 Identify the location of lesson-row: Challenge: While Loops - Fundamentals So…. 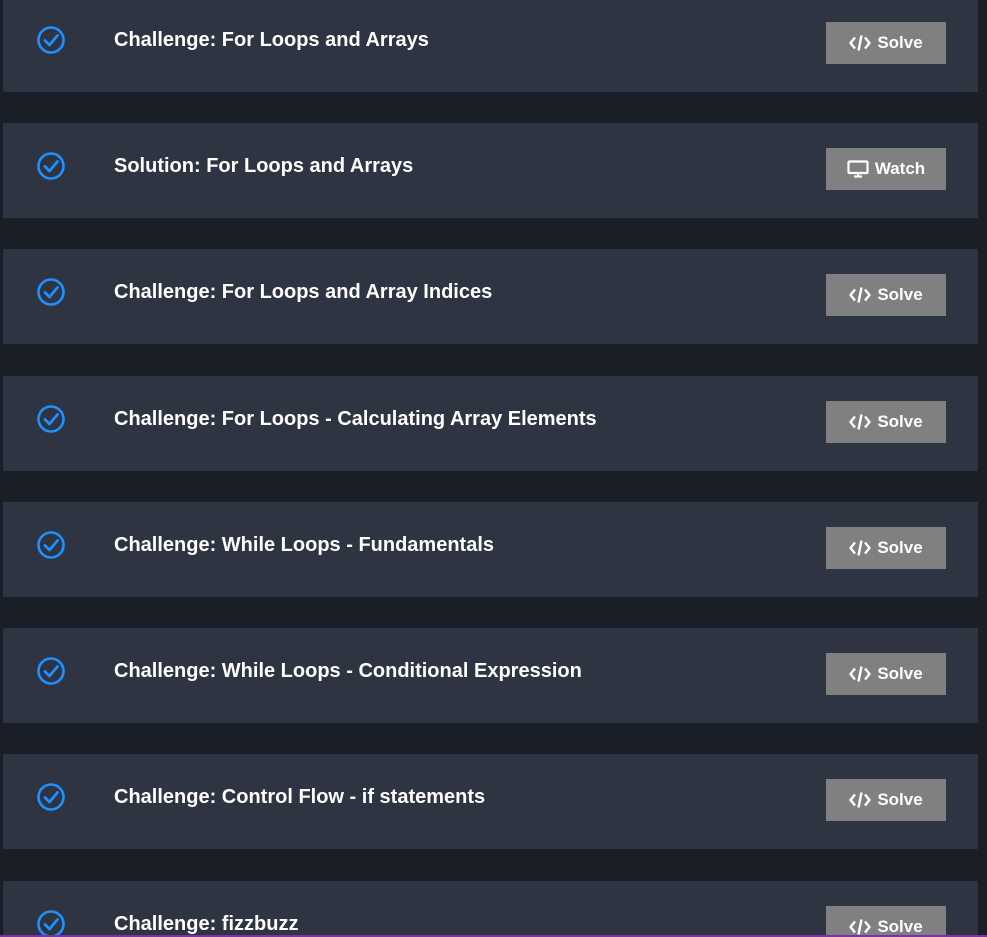
(490, 549).